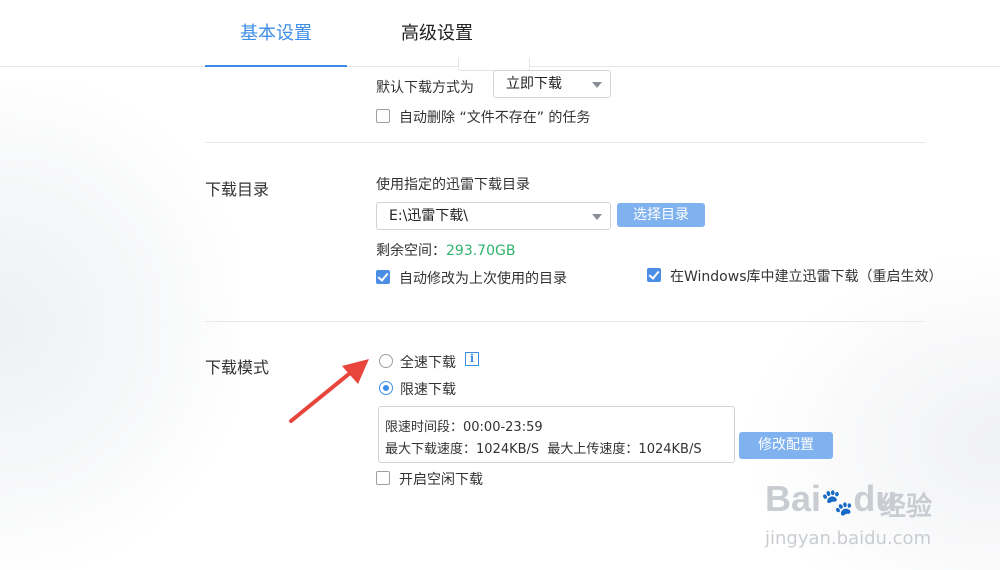  I want to click on idle-download-label: 开启空闲下载, so click(441, 480).